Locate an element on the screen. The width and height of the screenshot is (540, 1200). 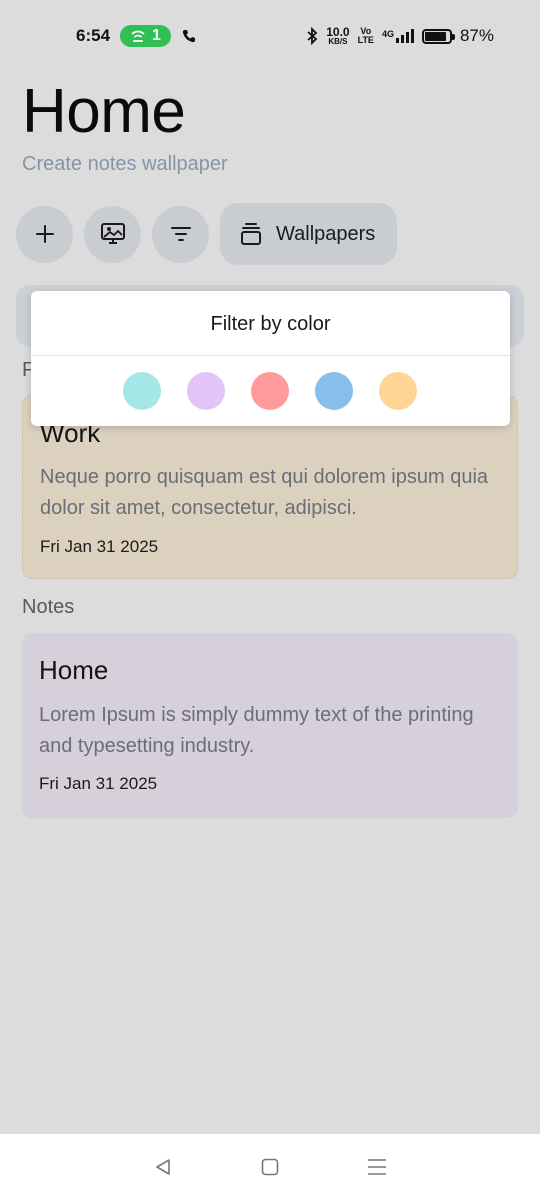
wallpapers-button: Wallpapers is located at coordinates (309, 234).